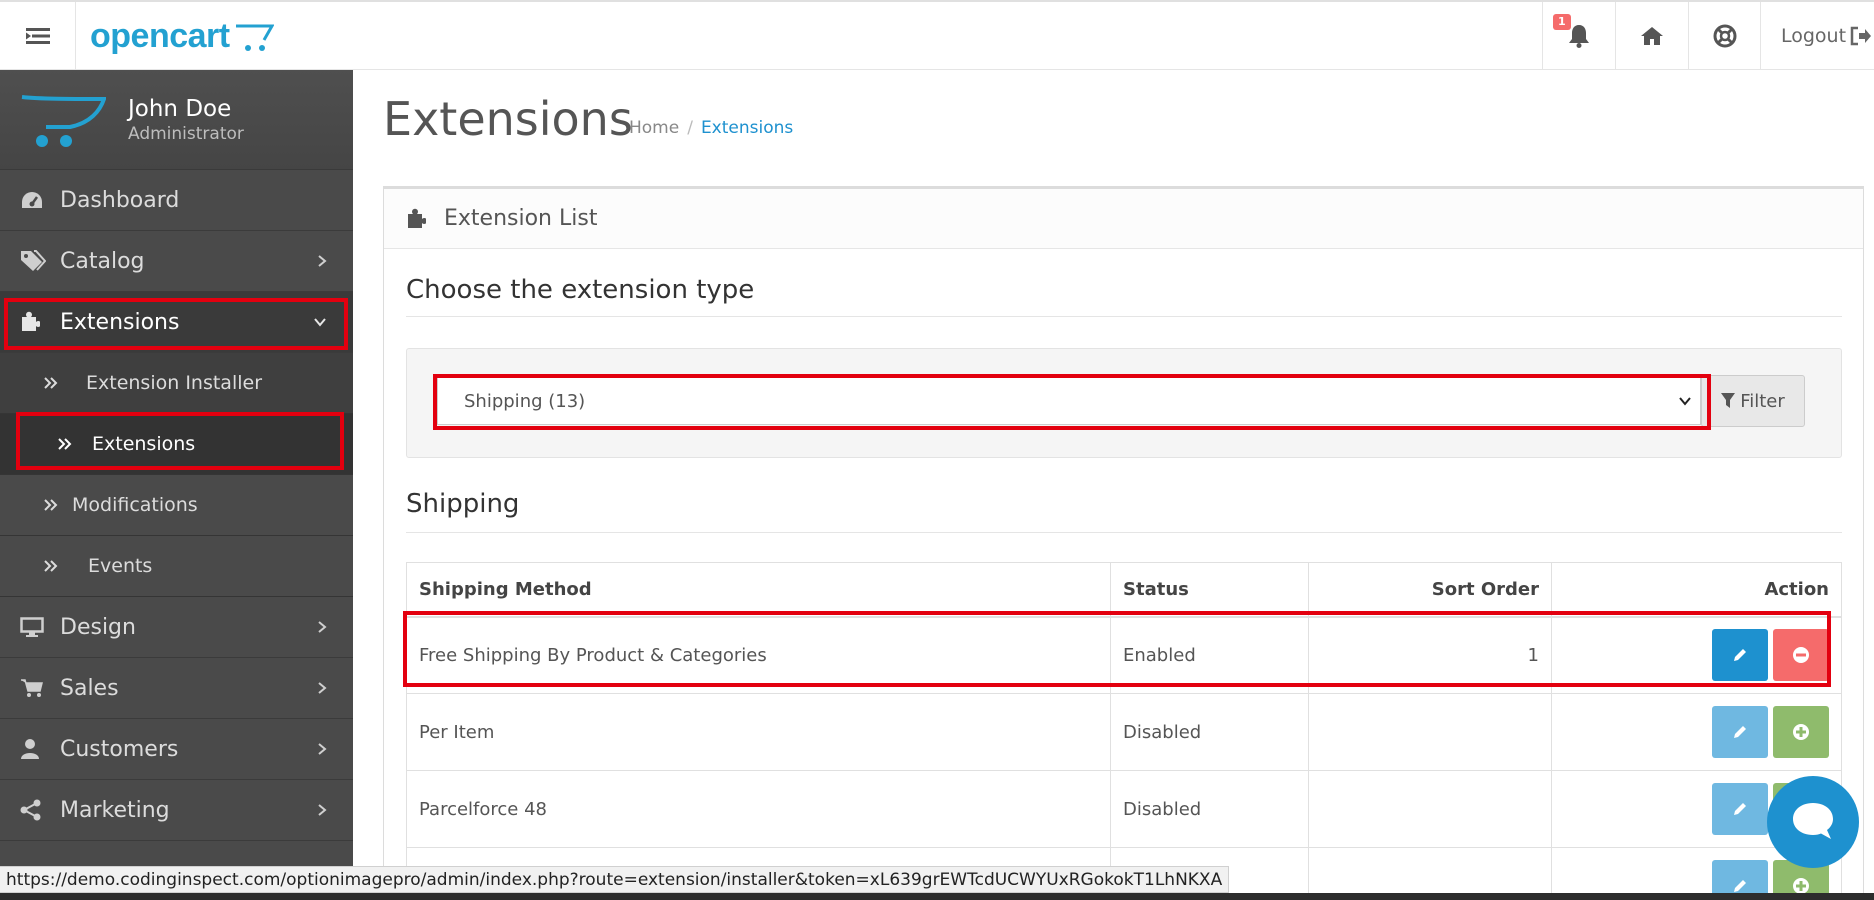 This screenshot has height=900, width=1874. What do you see at coordinates (115, 810) in the screenshot?
I see `sidebar-item-label: Marketing` at bounding box center [115, 810].